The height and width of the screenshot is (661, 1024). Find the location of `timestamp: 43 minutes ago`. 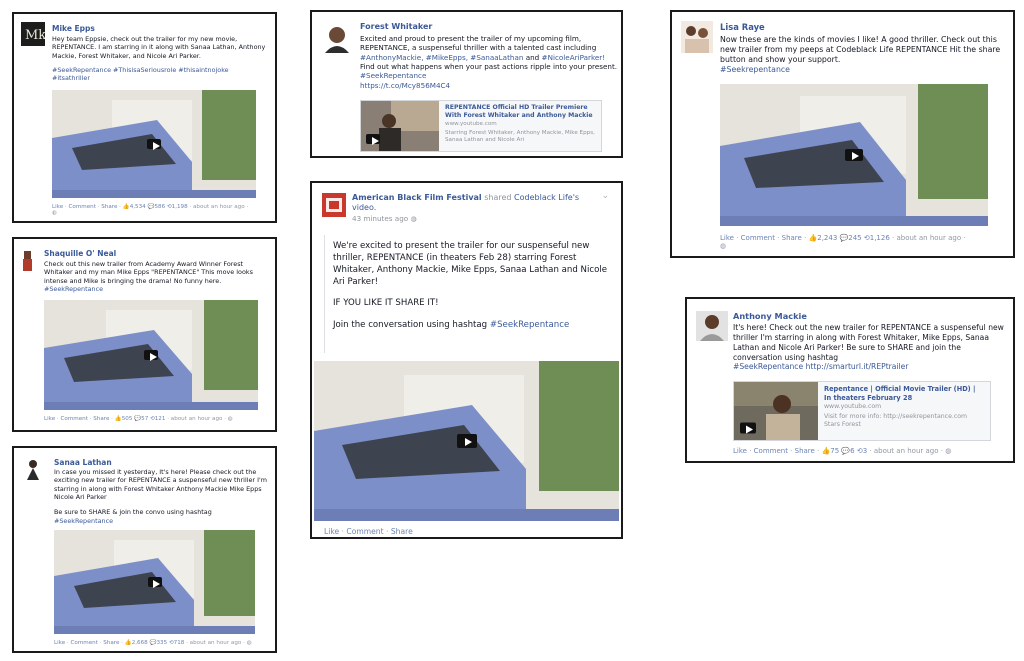

timestamp: 43 minutes ago is located at coordinates (380, 218).